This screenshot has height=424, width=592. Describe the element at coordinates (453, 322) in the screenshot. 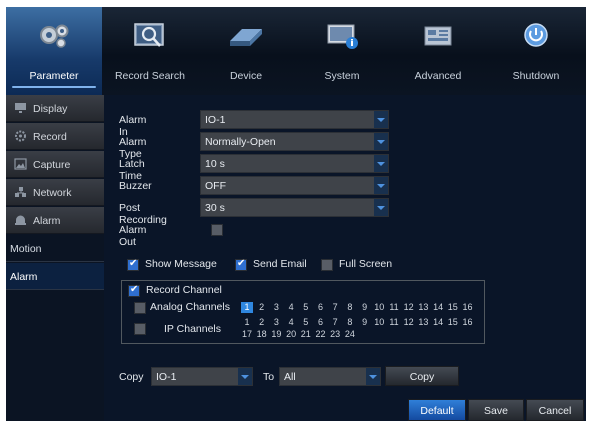

I see `ip-channel-15: 15` at that location.